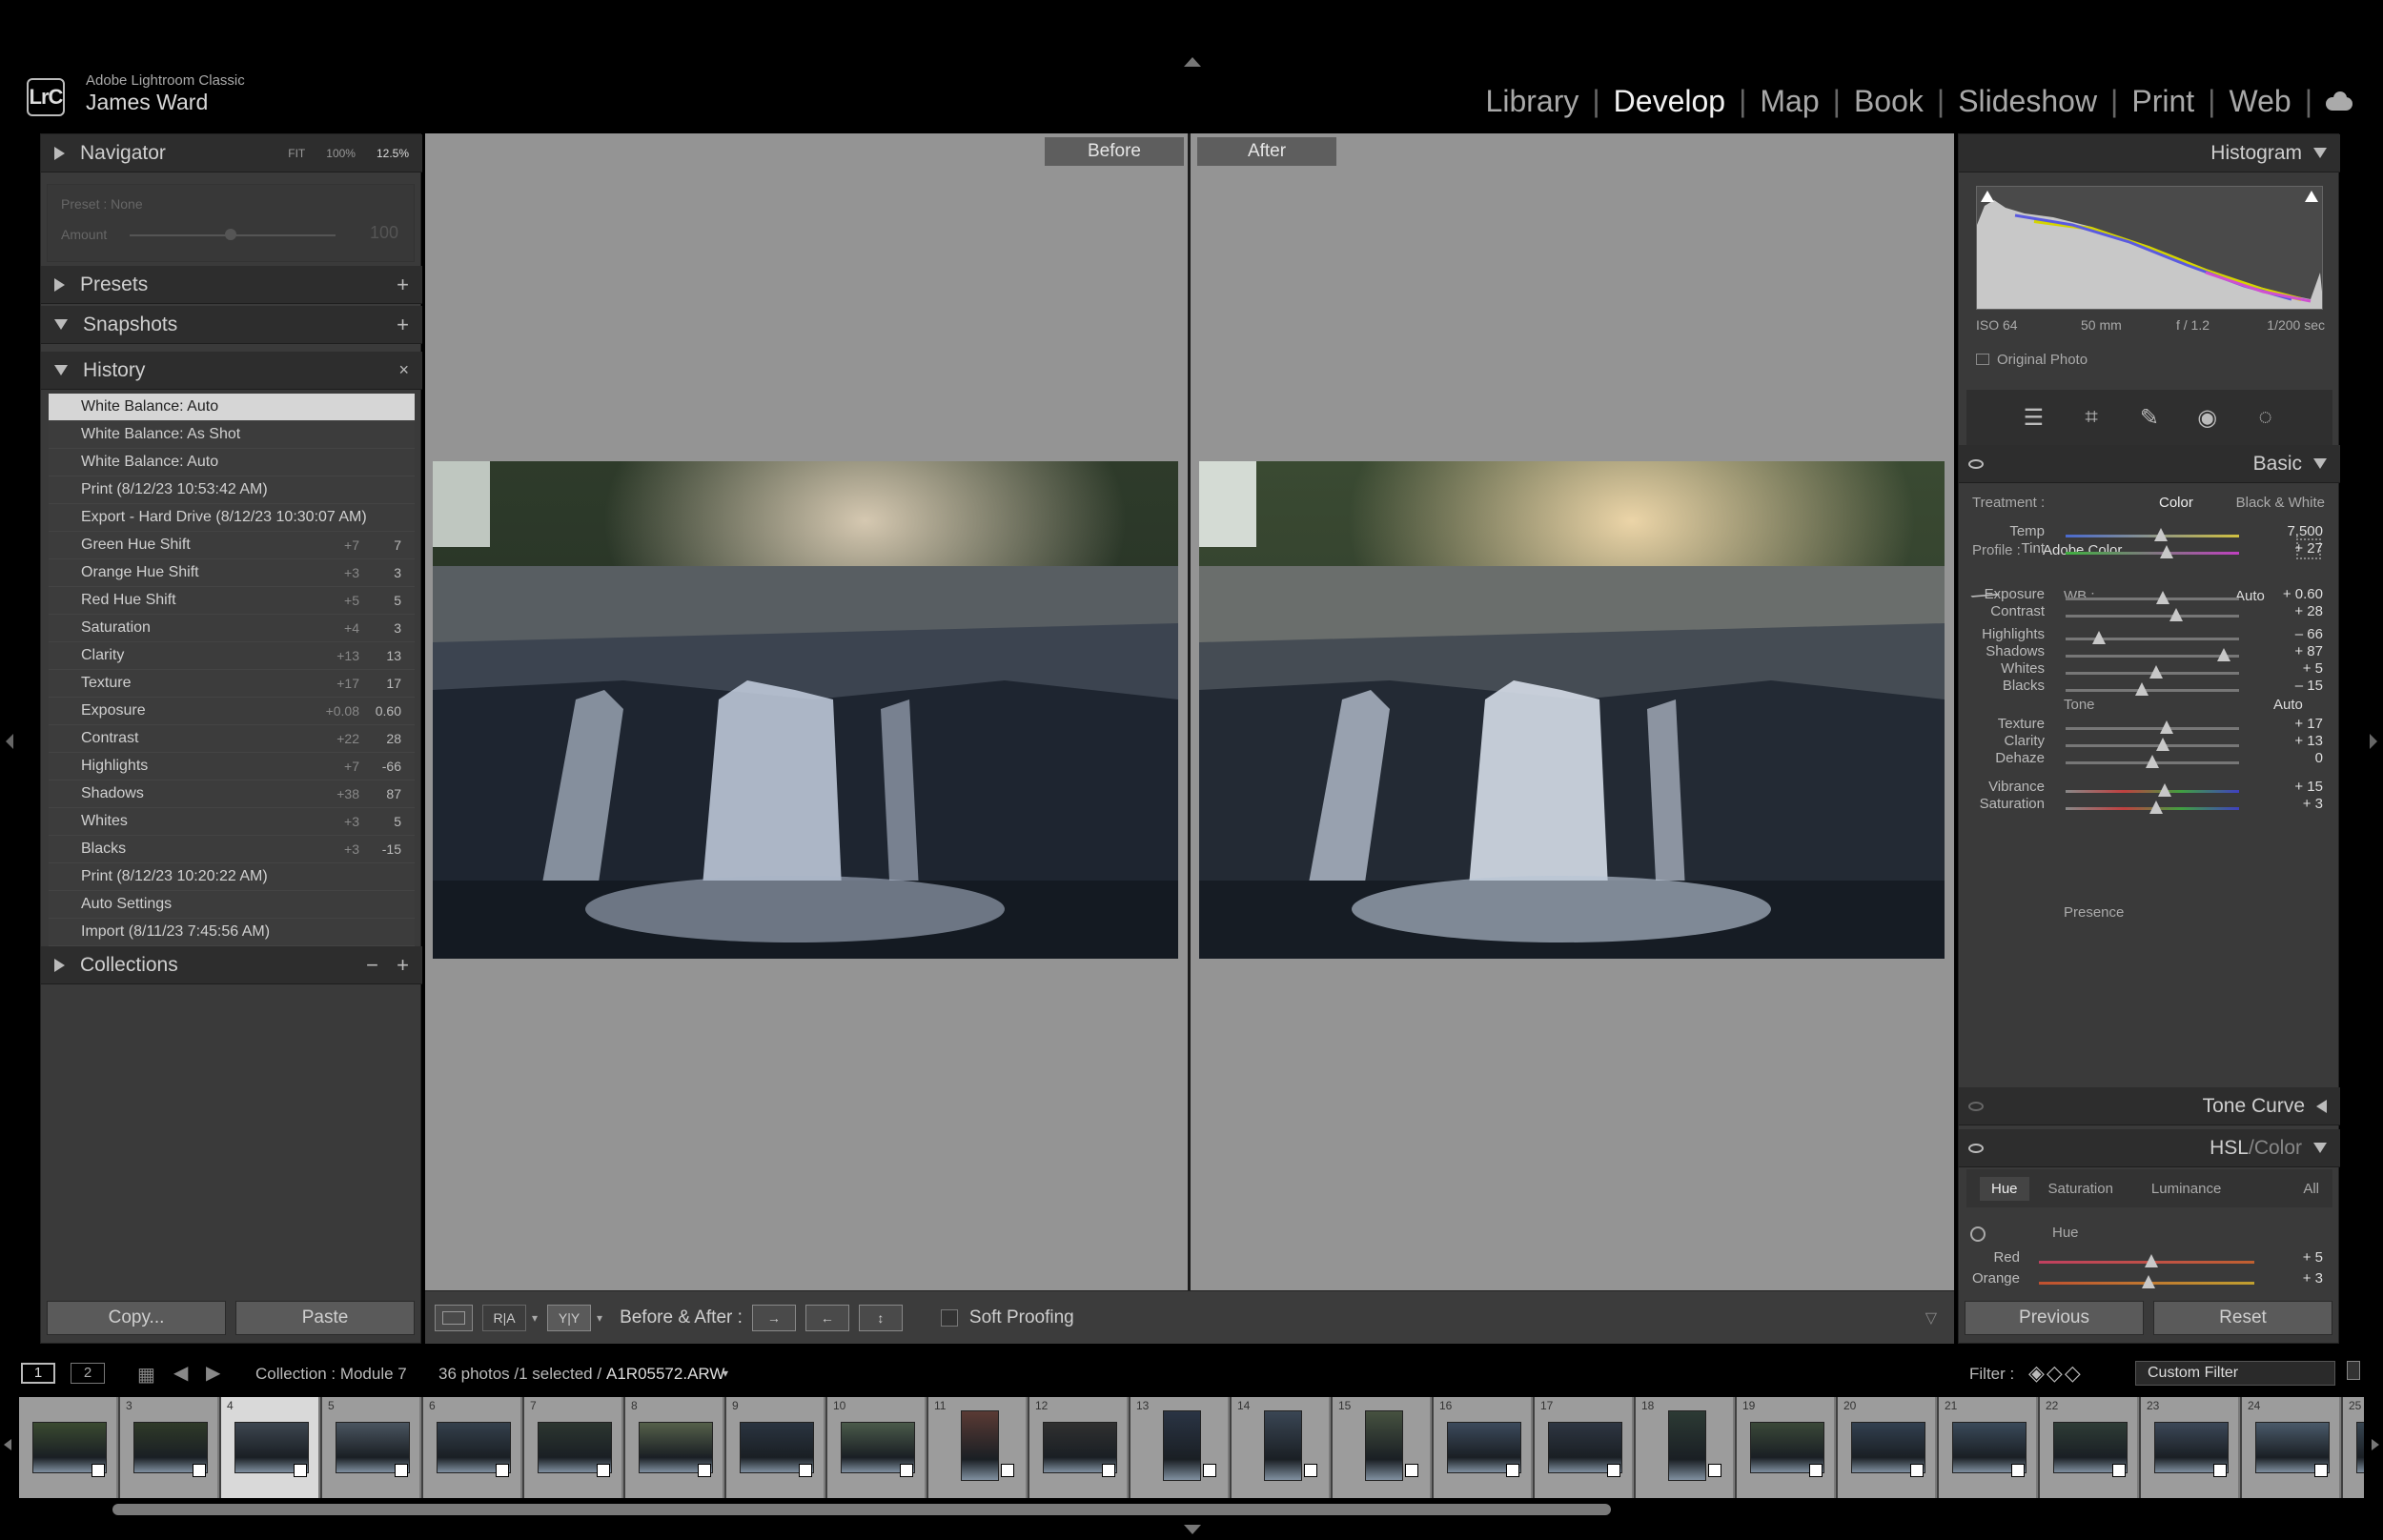  What do you see at coordinates (2312, 196) in the screenshot?
I see `highlight-clipping-icon` at bounding box center [2312, 196].